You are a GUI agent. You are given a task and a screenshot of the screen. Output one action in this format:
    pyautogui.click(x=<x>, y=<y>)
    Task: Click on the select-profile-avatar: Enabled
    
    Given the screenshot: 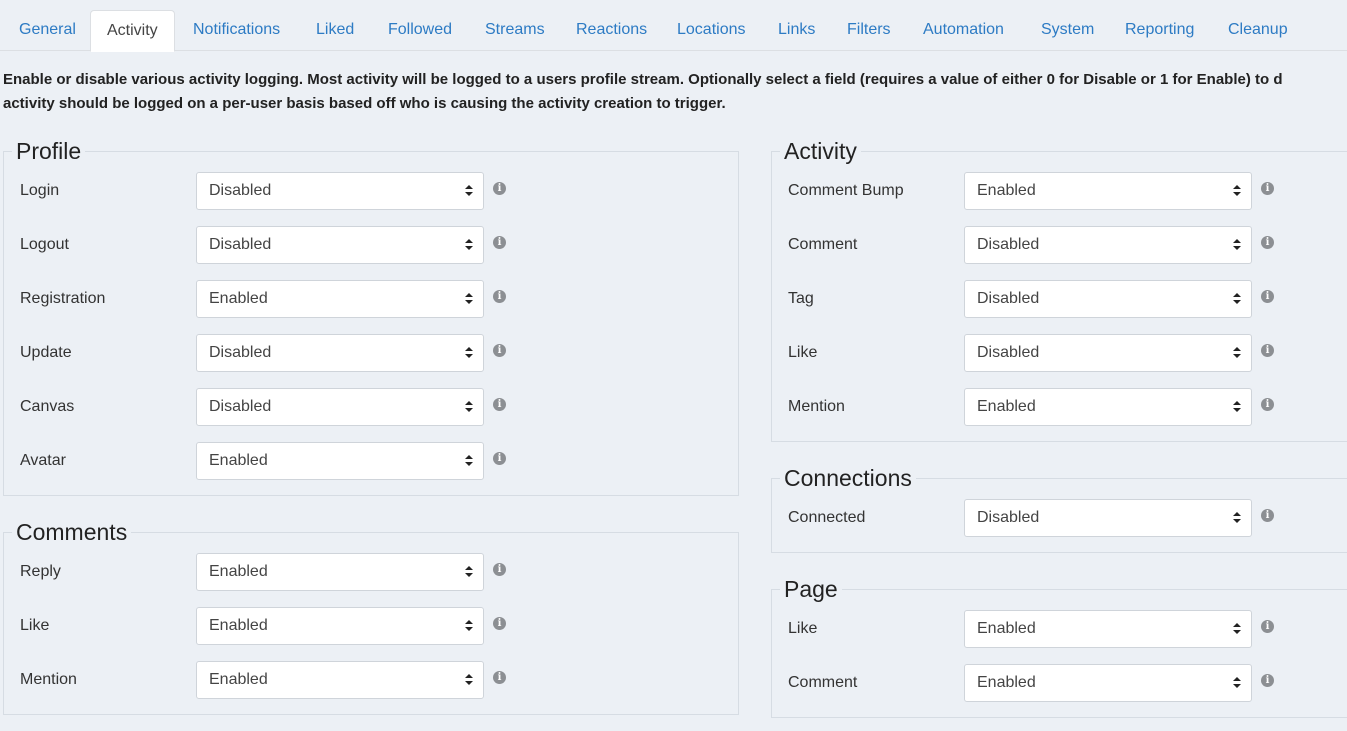 What is the action you would take?
    pyautogui.click(x=340, y=461)
    